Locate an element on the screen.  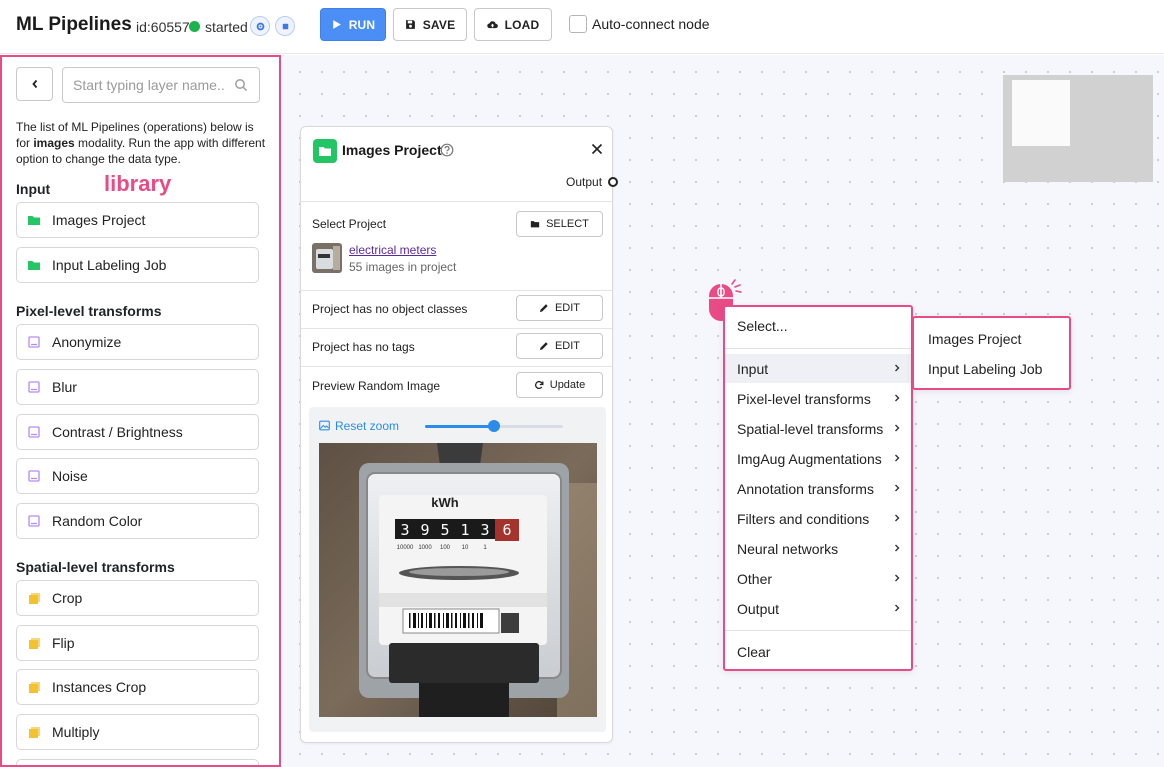
folder-icon is located at coordinates (34, 265).